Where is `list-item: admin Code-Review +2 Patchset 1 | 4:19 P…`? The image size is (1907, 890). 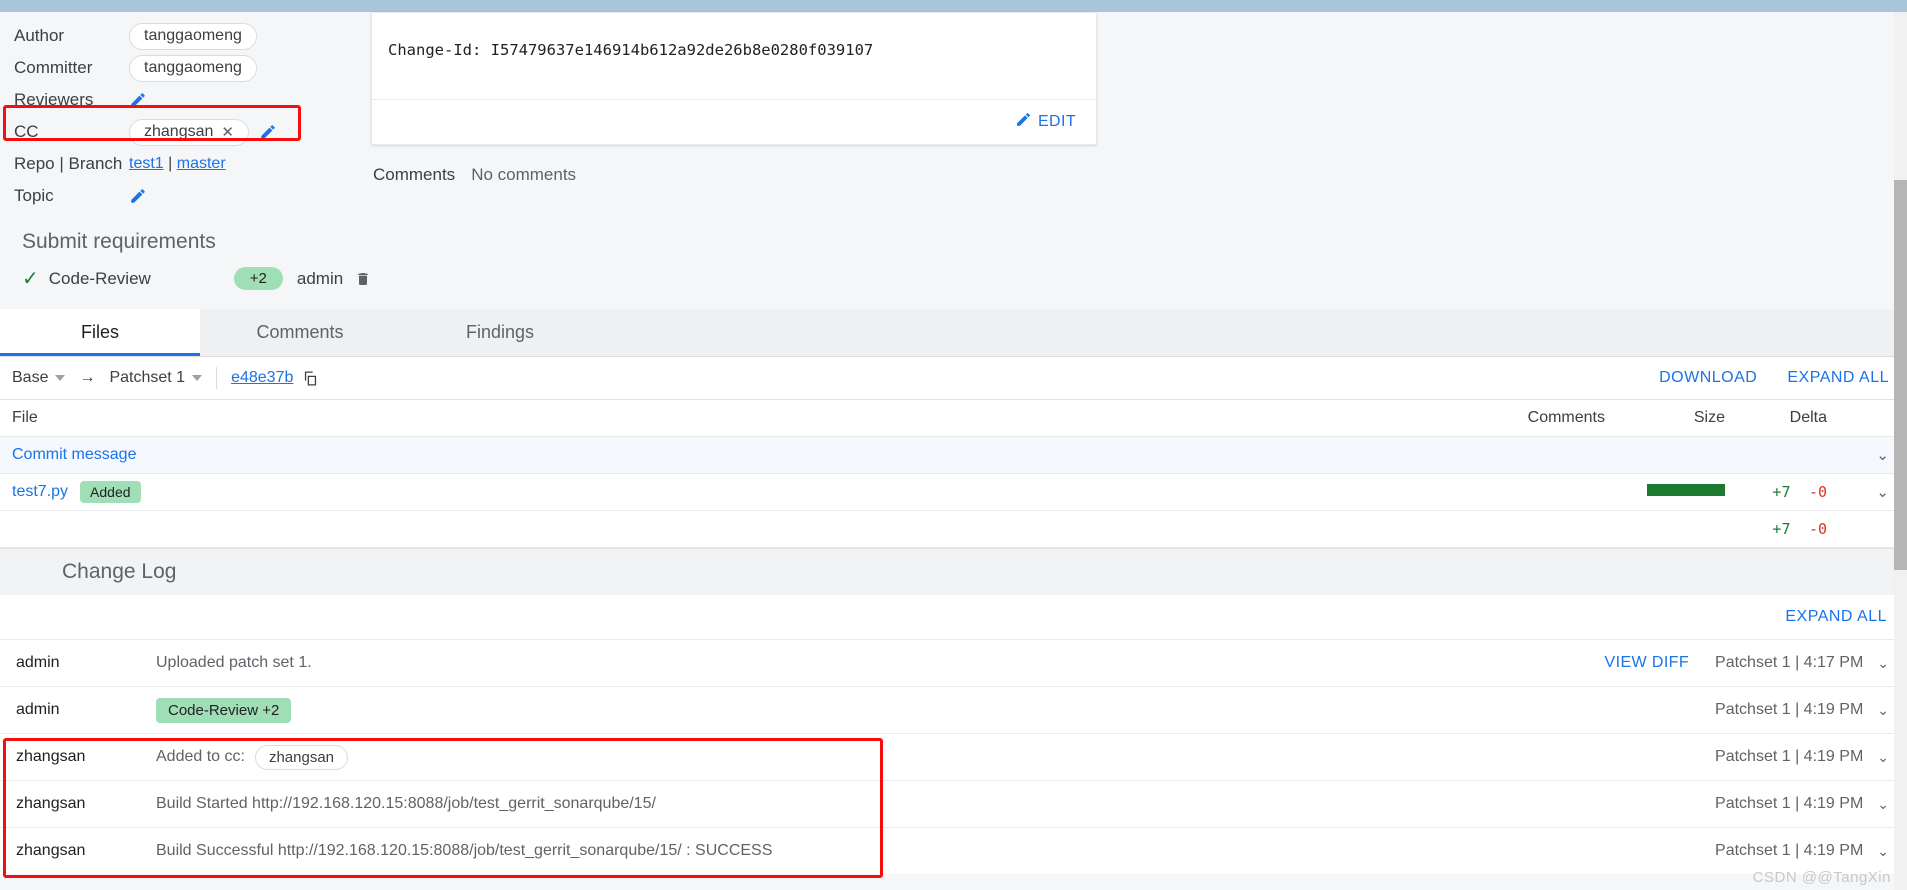
list-item: admin Code-Review +2 Patchset 1 | 4:19 P… is located at coordinates (953, 709).